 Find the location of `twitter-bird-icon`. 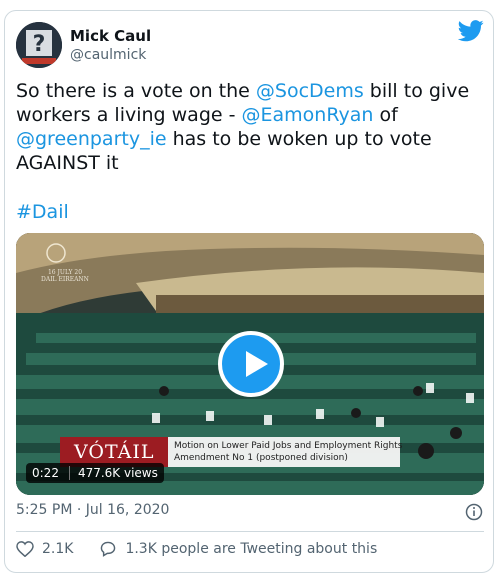

twitter-bird-icon is located at coordinates (471, 31).